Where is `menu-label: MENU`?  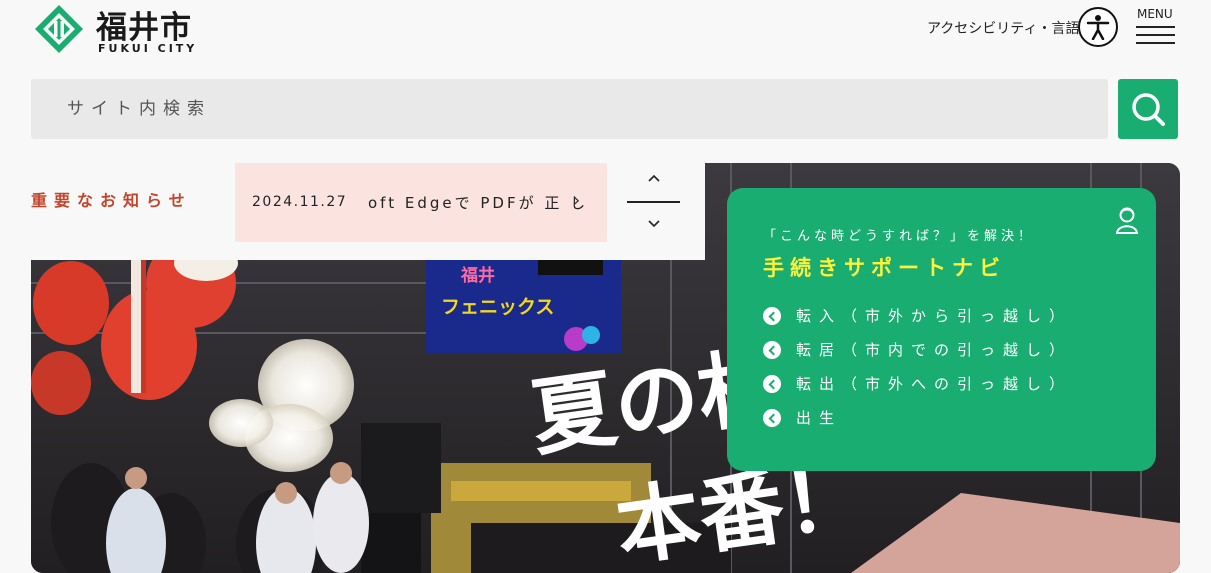 menu-label: MENU is located at coordinates (1155, 14).